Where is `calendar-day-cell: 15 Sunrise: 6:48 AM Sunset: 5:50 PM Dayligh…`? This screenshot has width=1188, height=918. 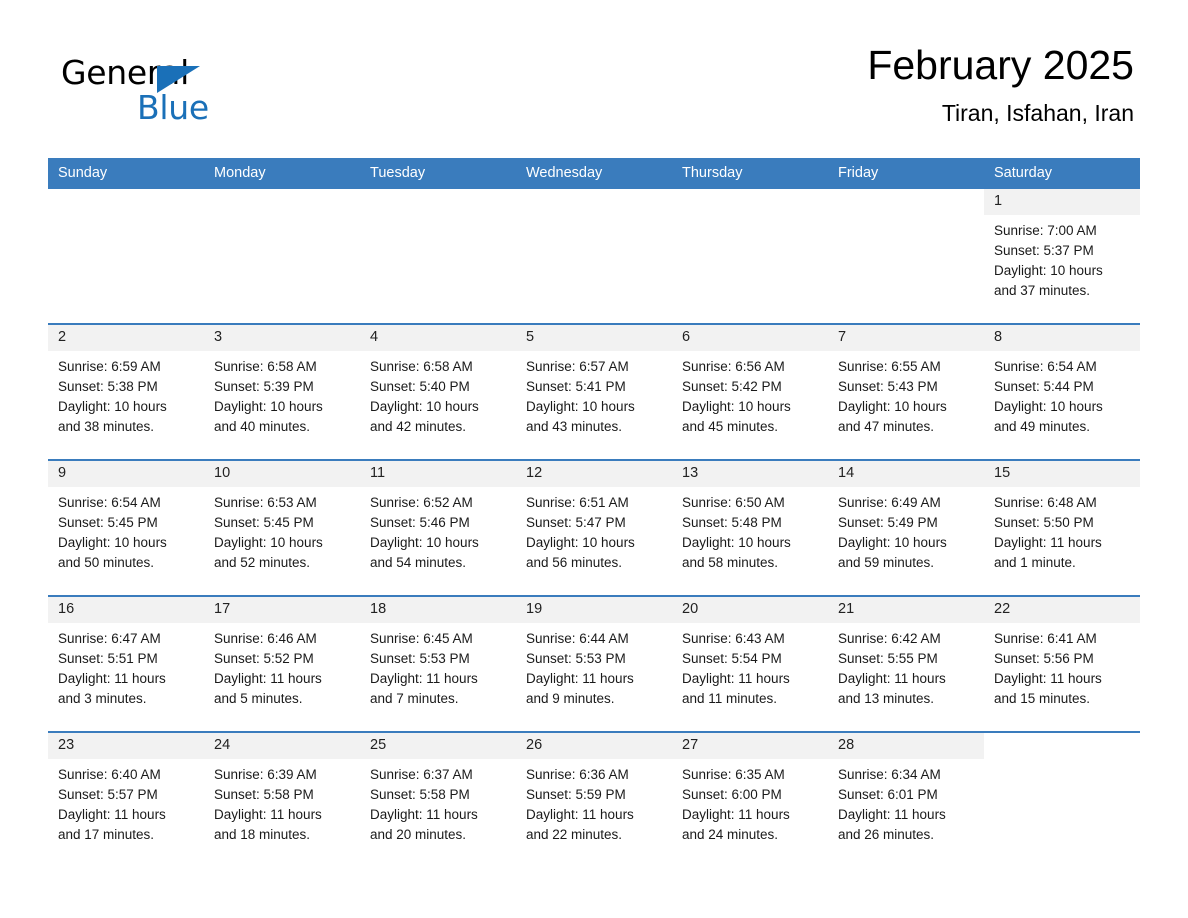 calendar-day-cell: 15 Sunrise: 6:48 AM Sunset: 5:50 PM Dayligh… is located at coordinates (1062, 527).